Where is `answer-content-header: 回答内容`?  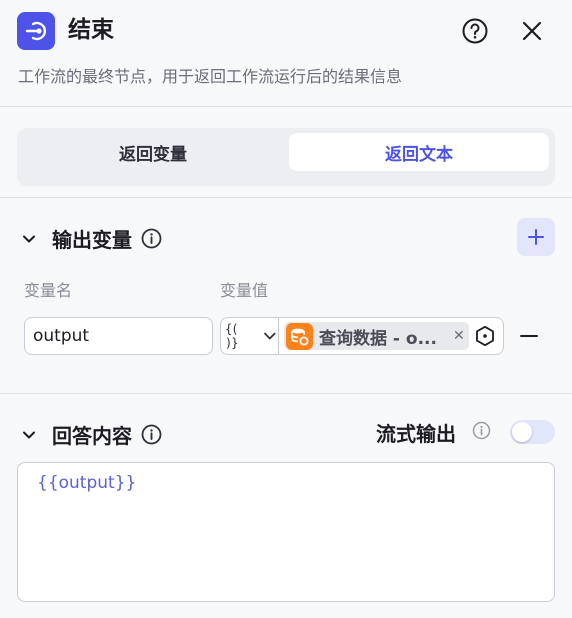 answer-content-header: 回答内容 is located at coordinates (91, 434).